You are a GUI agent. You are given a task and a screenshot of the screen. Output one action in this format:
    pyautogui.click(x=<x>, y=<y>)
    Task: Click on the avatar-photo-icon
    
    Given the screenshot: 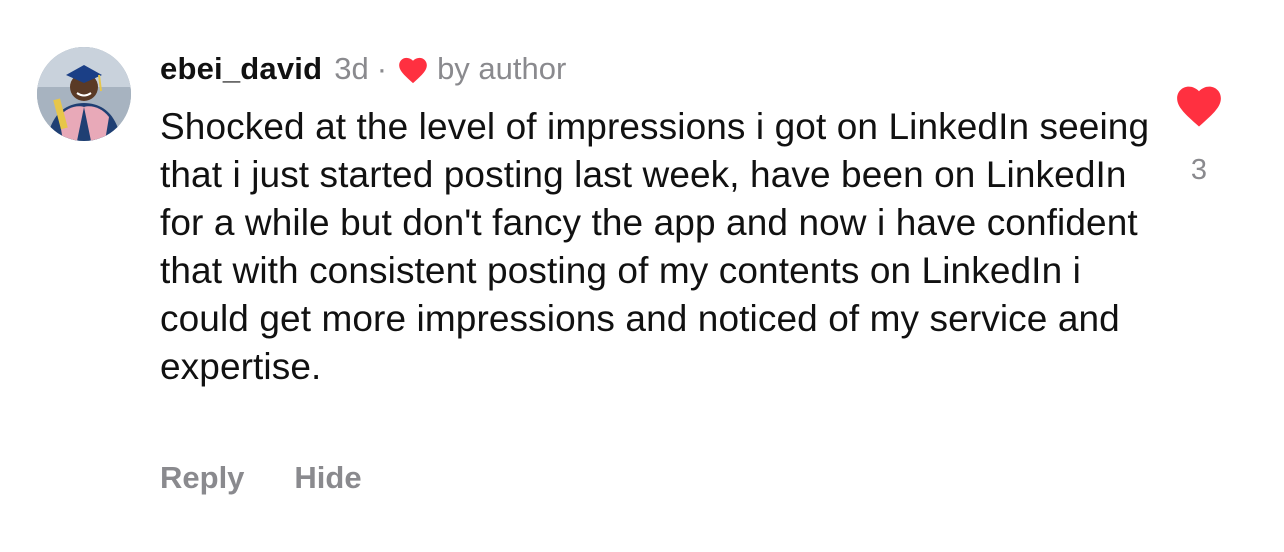 What is the action you would take?
    pyautogui.click(x=84, y=94)
    